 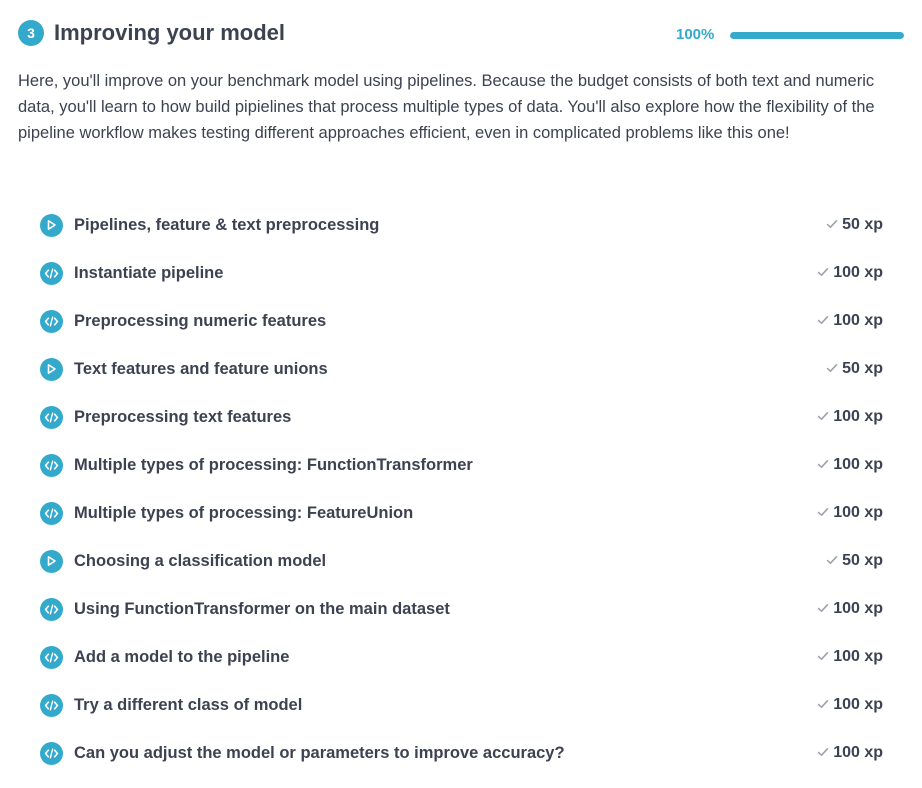 What do you see at coordinates (445, 321) in the screenshot?
I see `exercise-title: Preprocessing numeric features` at bounding box center [445, 321].